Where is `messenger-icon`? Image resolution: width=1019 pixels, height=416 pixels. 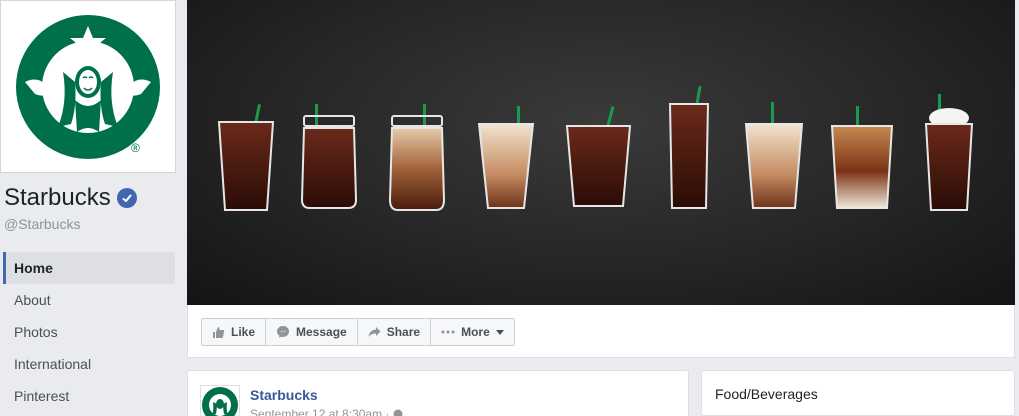
messenger-icon is located at coordinates (283, 332).